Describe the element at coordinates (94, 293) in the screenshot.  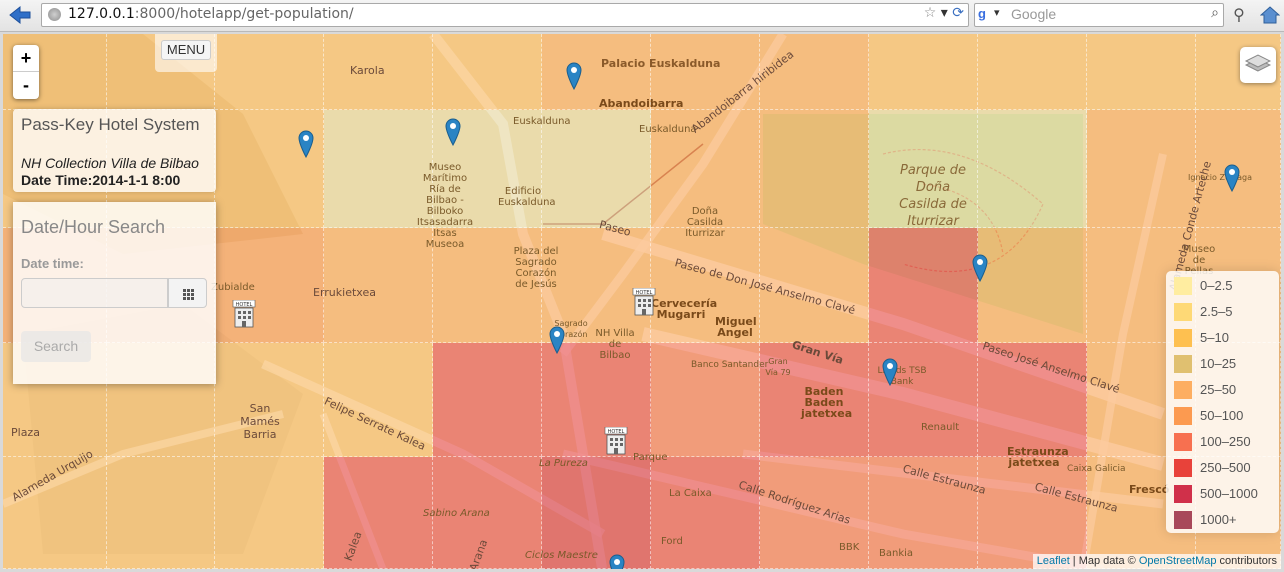
I see `date-time-input` at that location.